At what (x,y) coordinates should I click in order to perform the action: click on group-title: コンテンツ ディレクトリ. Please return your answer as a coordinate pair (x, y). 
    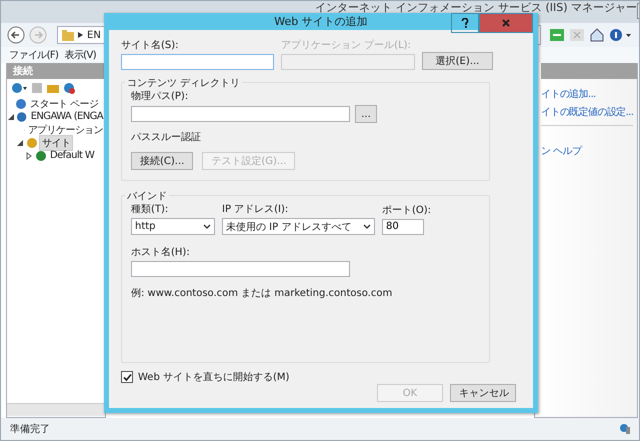
    Looking at the image, I should click on (183, 83).